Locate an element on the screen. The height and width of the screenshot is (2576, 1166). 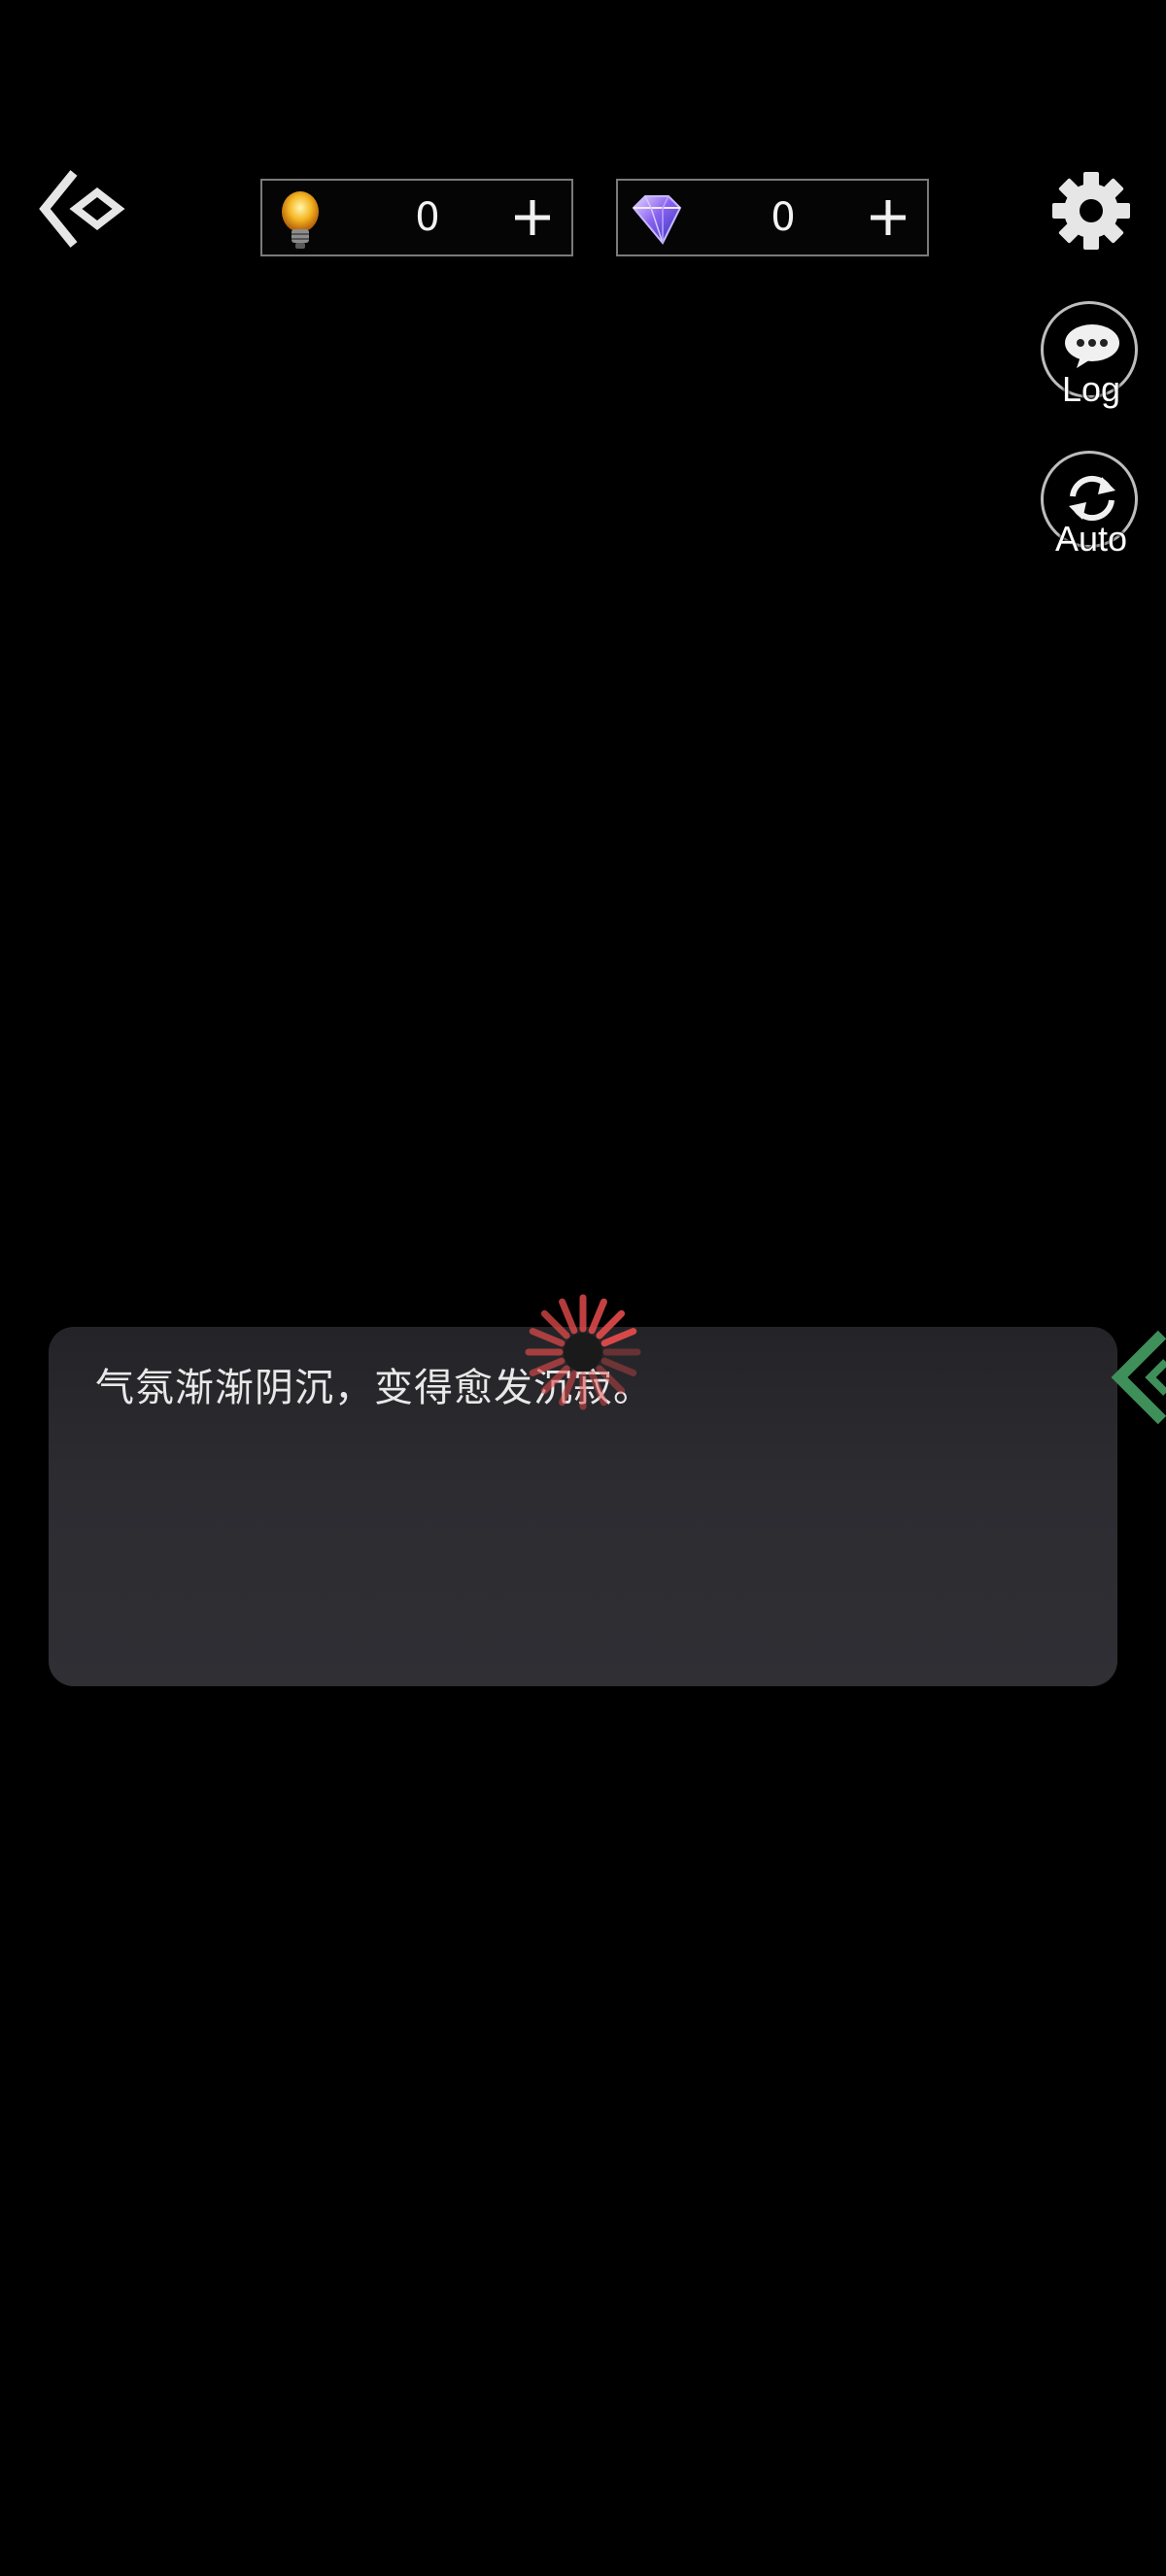
auto-button: Auto is located at coordinates (1091, 505).